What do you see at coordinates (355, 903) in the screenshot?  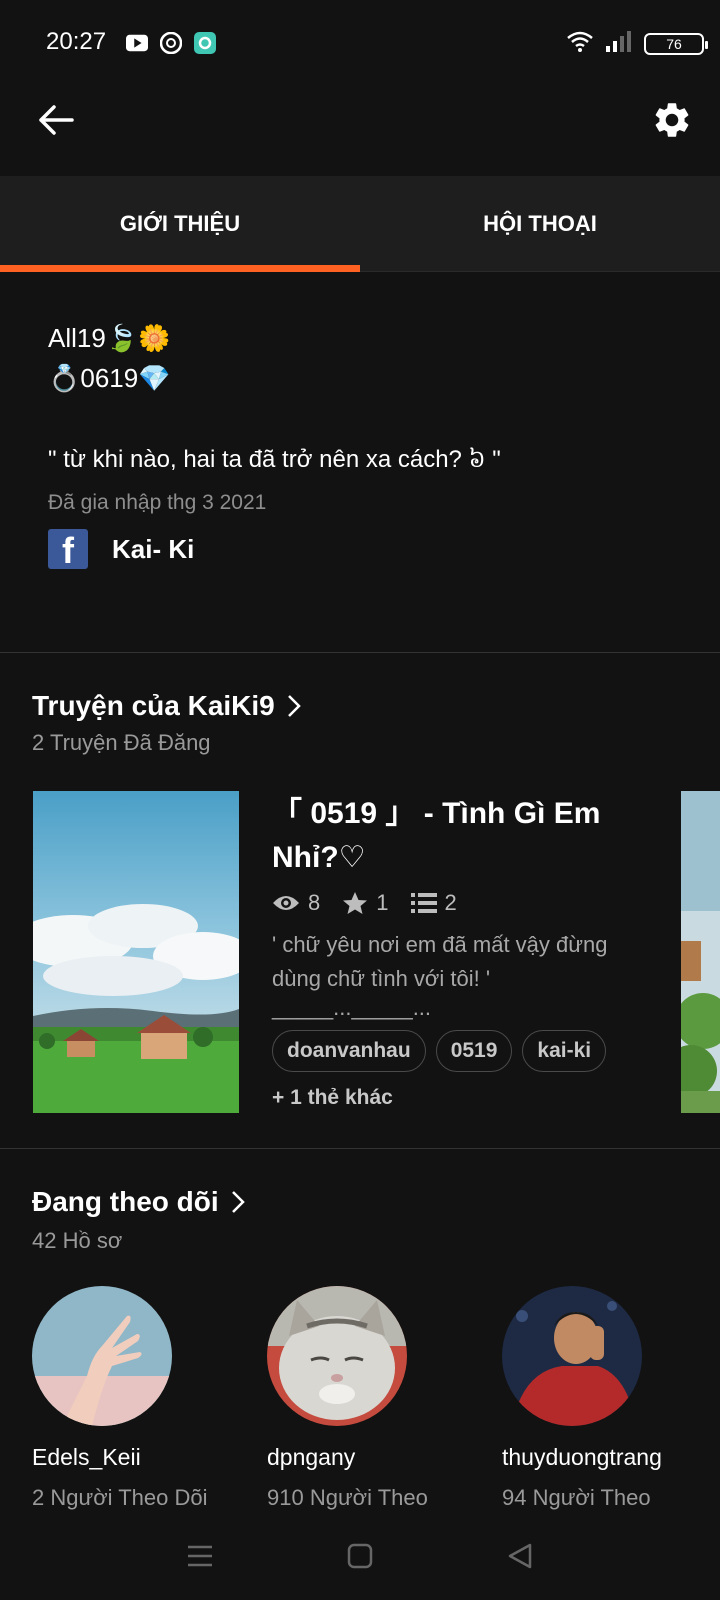 I see `star-icon` at bounding box center [355, 903].